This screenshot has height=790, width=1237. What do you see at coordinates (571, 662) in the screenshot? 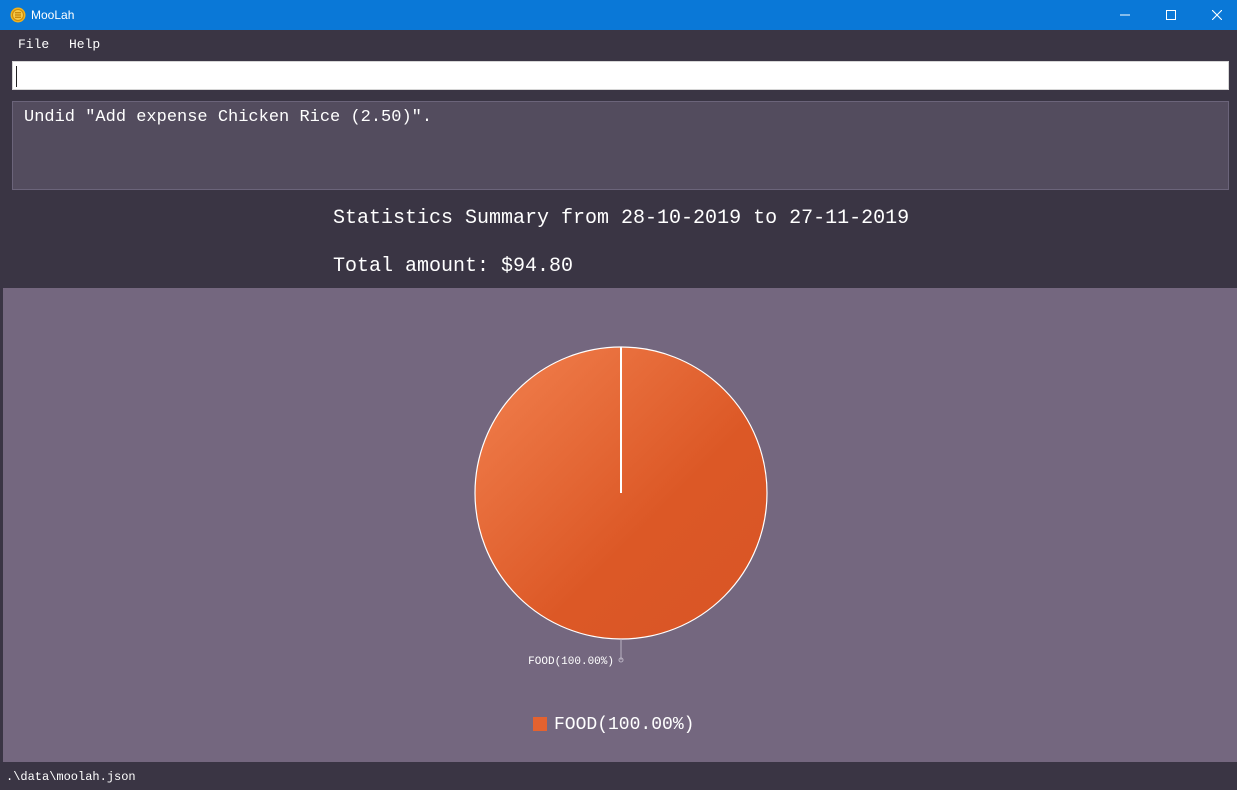
I see `pie-slice-label-food: FOOD(100.00%)` at bounding box center [571, 662].